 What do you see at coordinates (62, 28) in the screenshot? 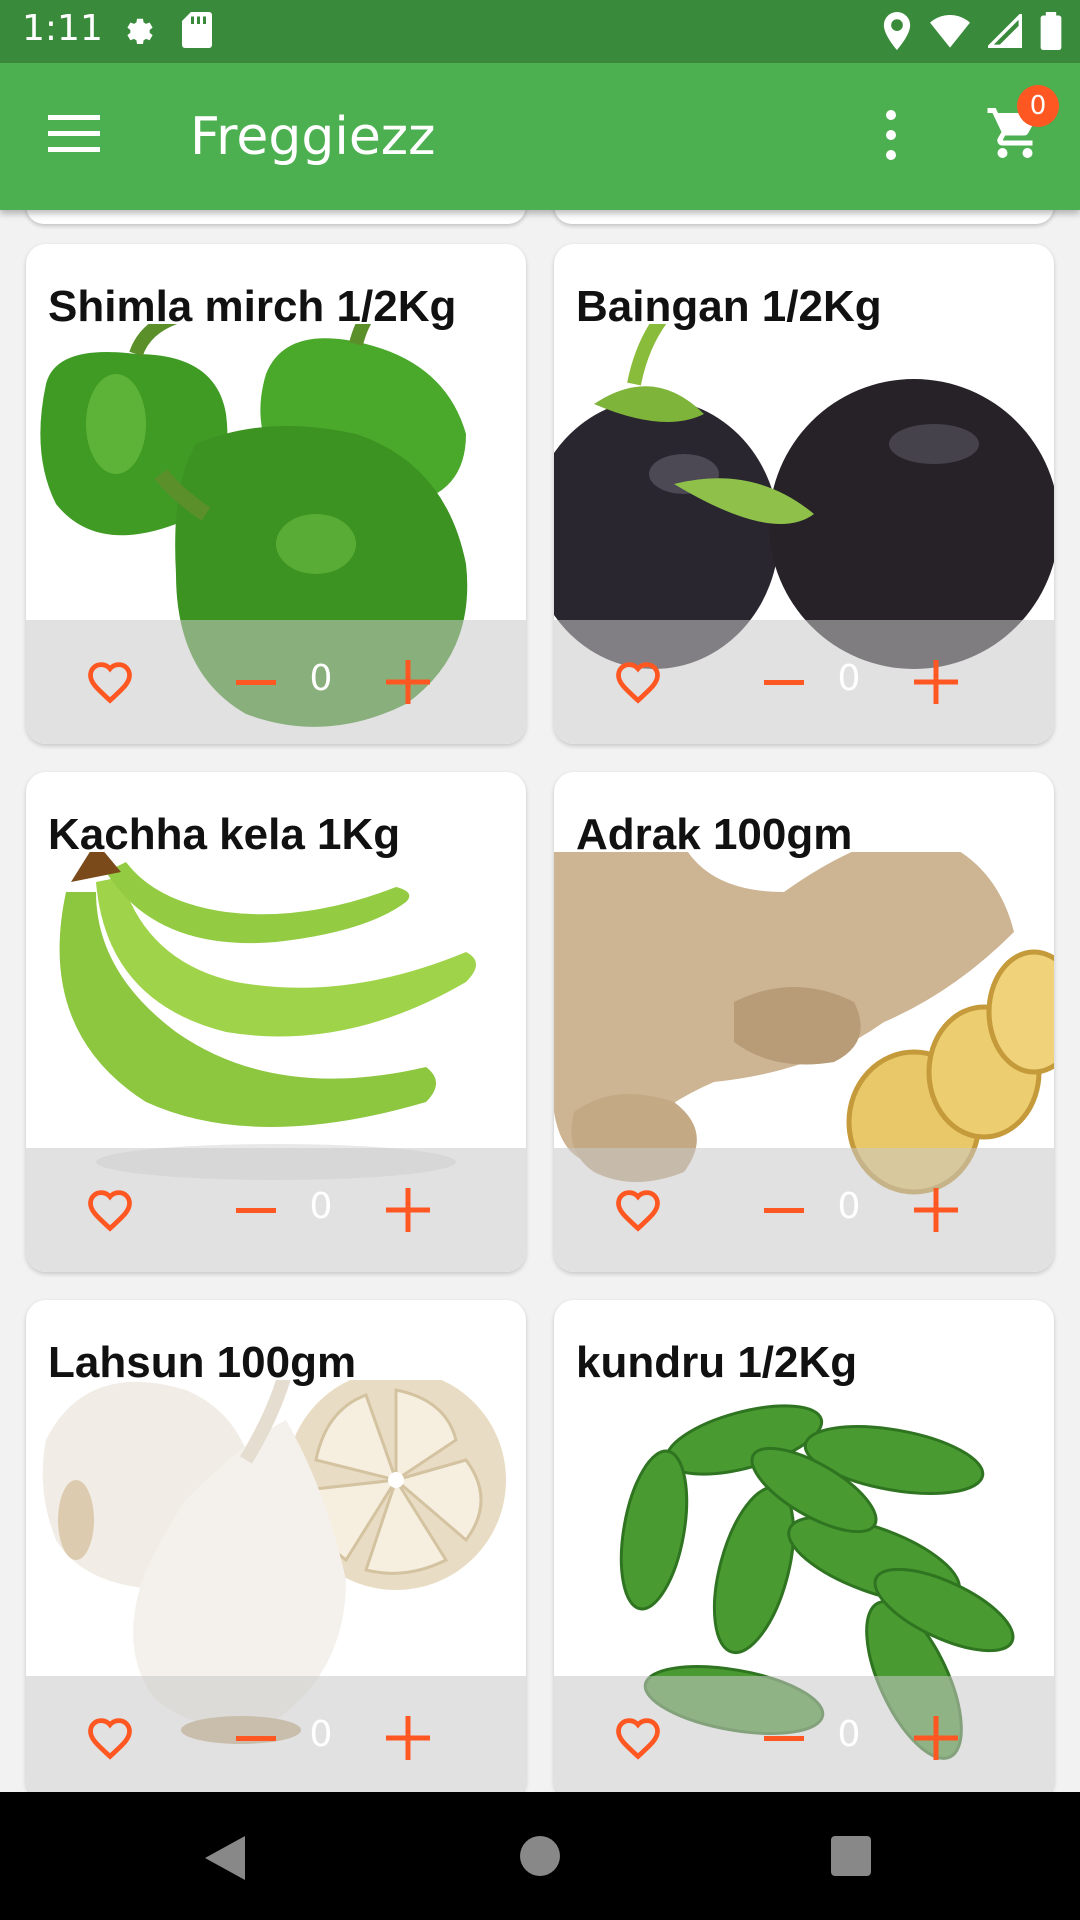
I see `status-time: 1:11` at bounding box center [62, 28].